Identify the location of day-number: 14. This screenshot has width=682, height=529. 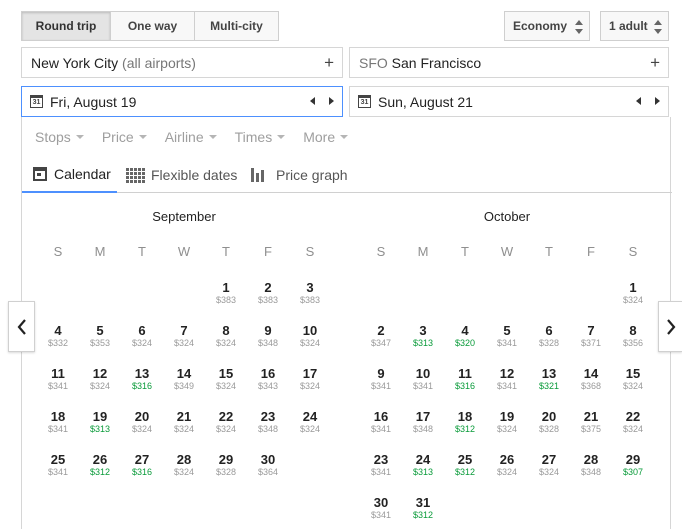
(184, 373).